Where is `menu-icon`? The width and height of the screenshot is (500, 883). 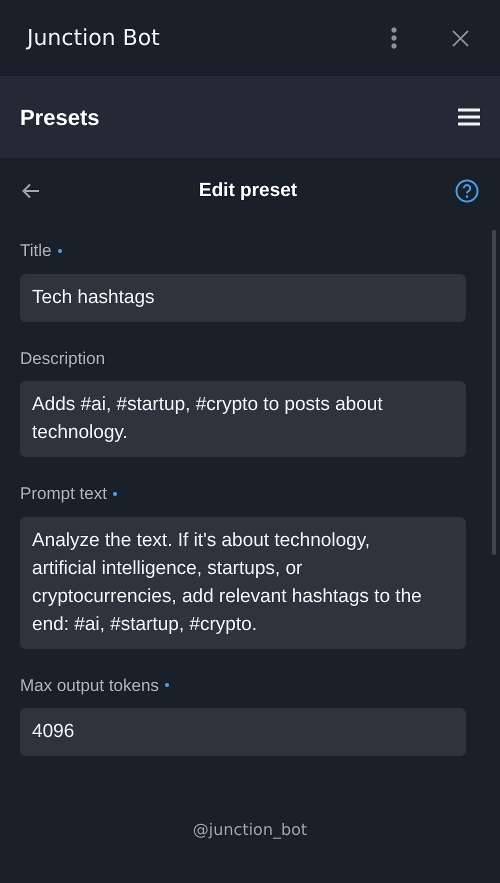
menu-icon is located at coordinates (469, 117).